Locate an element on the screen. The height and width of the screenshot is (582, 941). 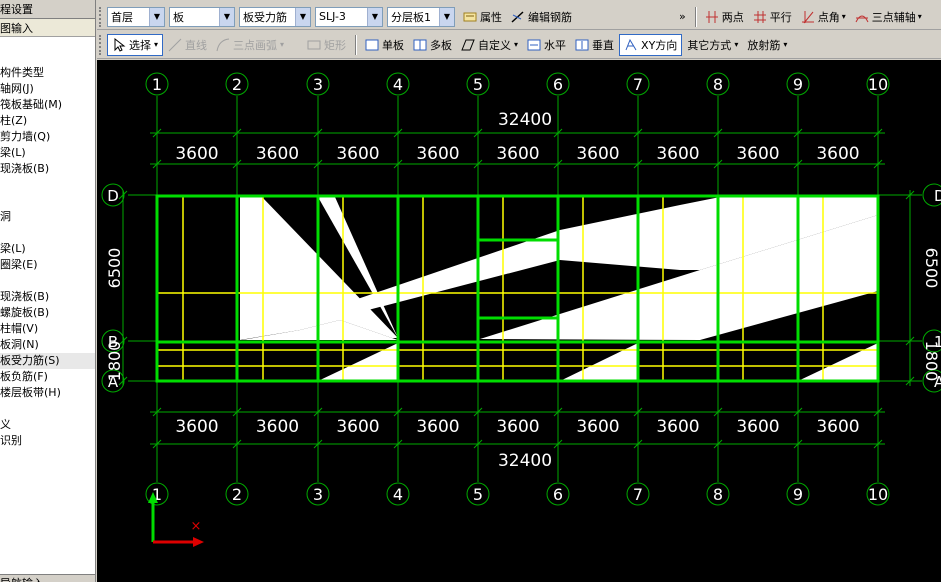
horizontal-button: 水平 is located at coordinates (546, 45).